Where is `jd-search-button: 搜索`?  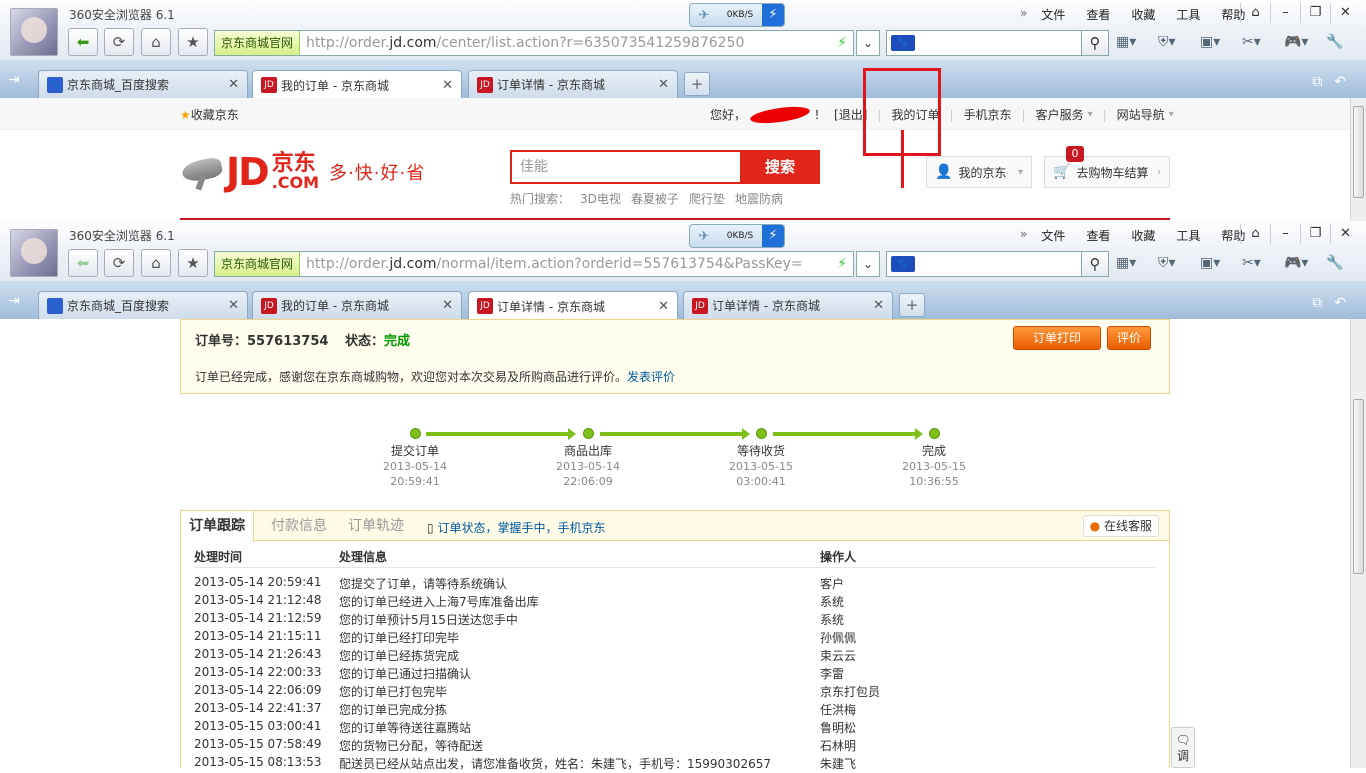
jd-search-button: 搜索 is located at coordinates (780, 167).